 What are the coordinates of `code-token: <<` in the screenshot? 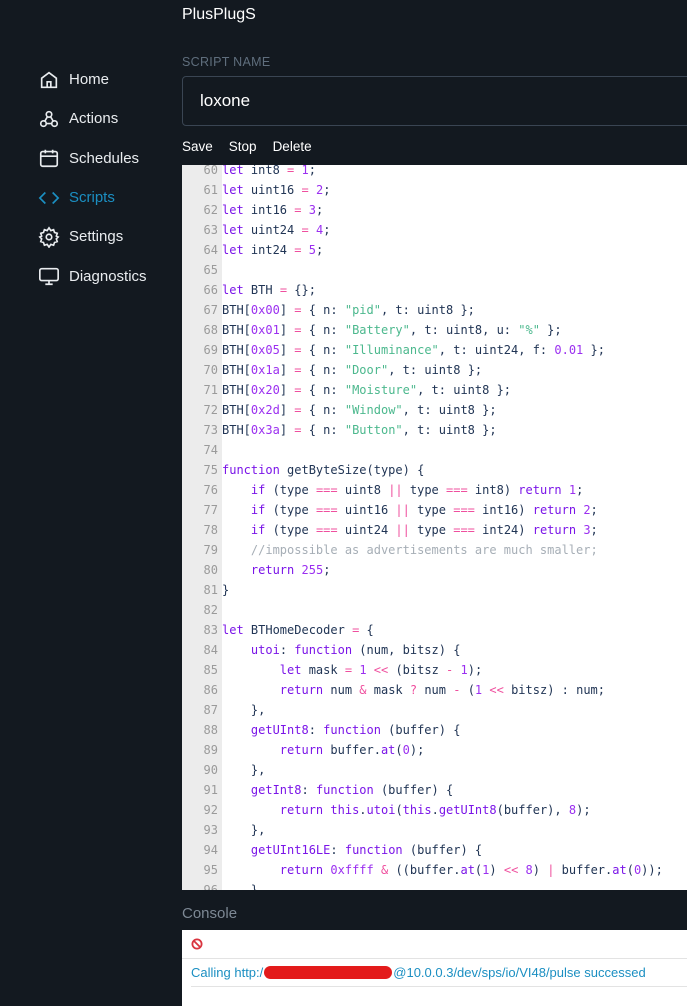 It's located at (381, 670).